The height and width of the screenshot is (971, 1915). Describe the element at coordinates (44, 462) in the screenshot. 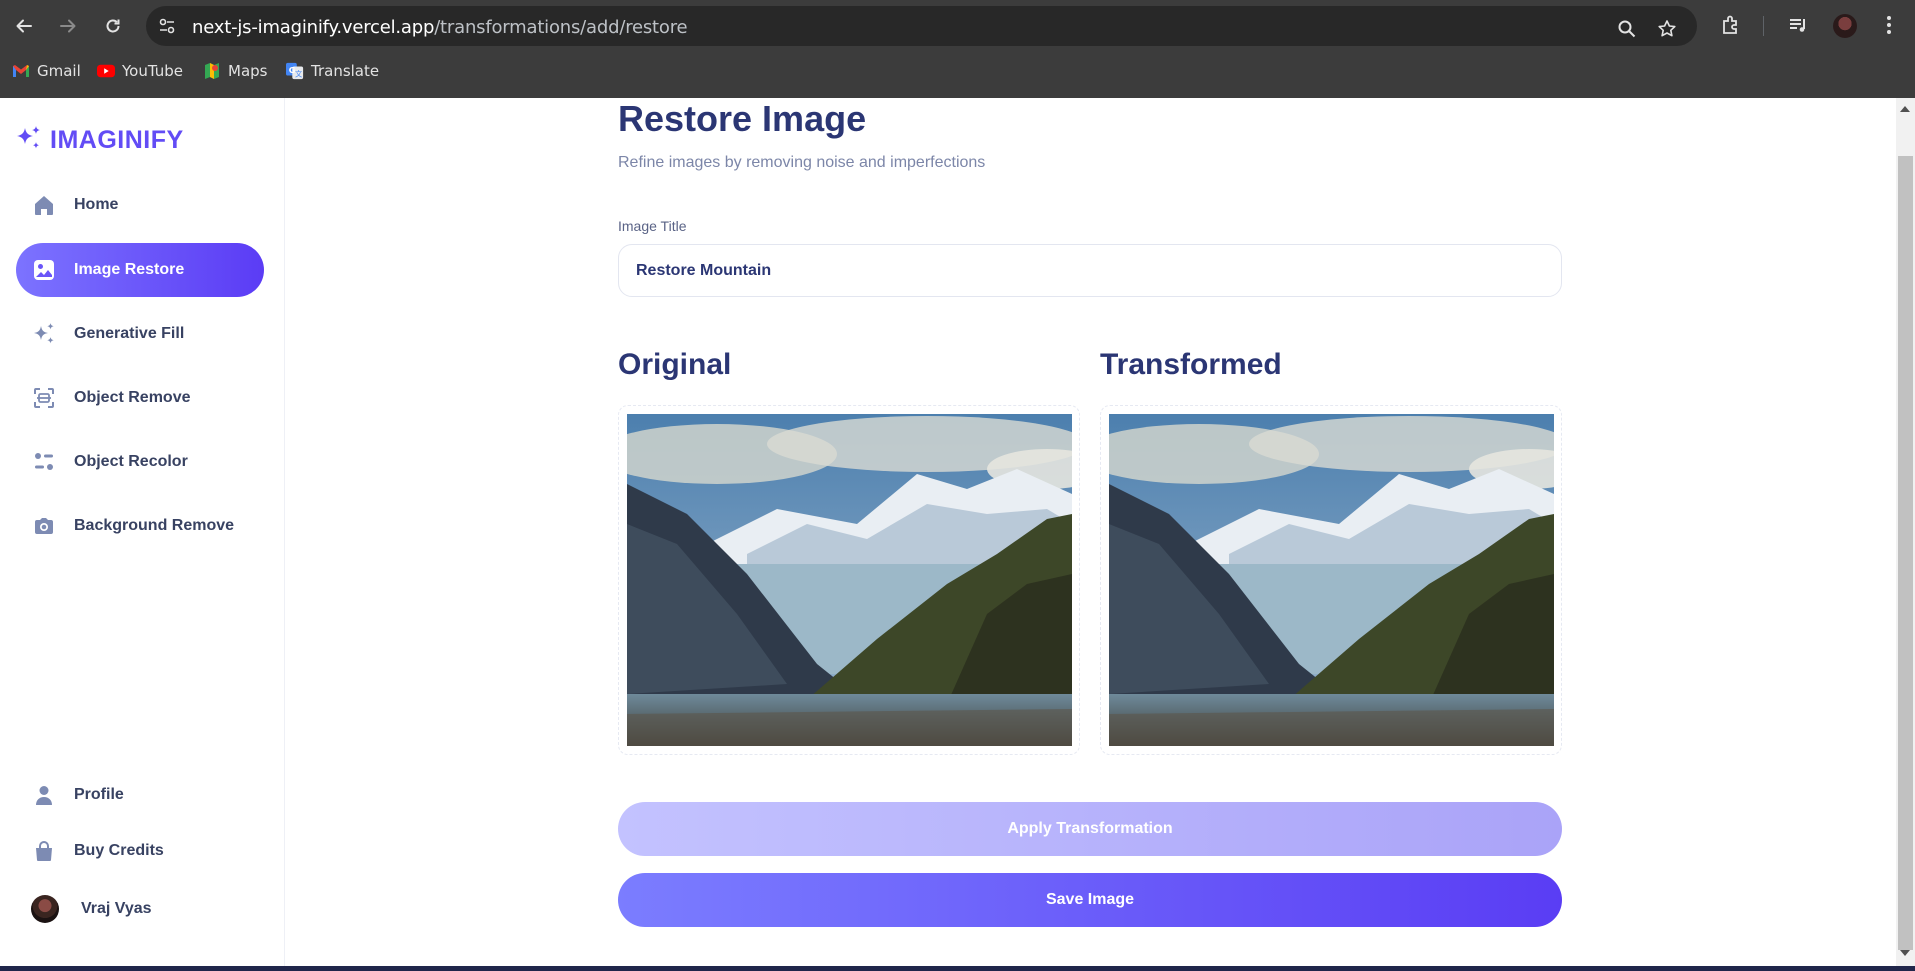

I see `filter-icon` at that location.